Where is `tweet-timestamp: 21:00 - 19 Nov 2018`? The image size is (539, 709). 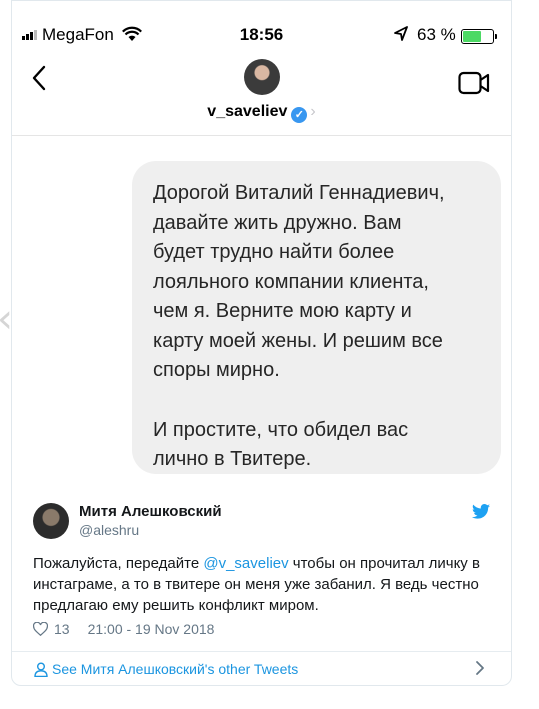 tweet-timestamp: 21:00 - 19 Nov 2018 is located at coordinates (151, 629).